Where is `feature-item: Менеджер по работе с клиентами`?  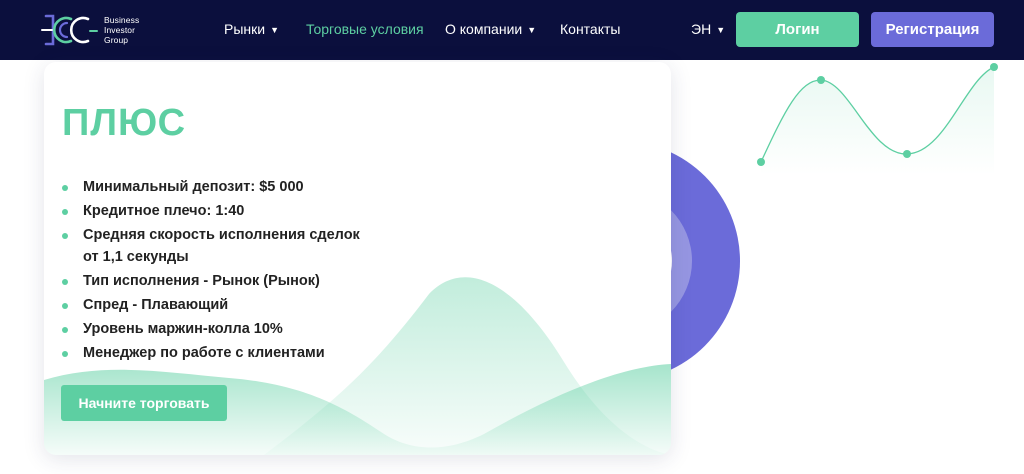 feature-item: Менеджер по работе с клиентами is located at coordinates (212, 353).